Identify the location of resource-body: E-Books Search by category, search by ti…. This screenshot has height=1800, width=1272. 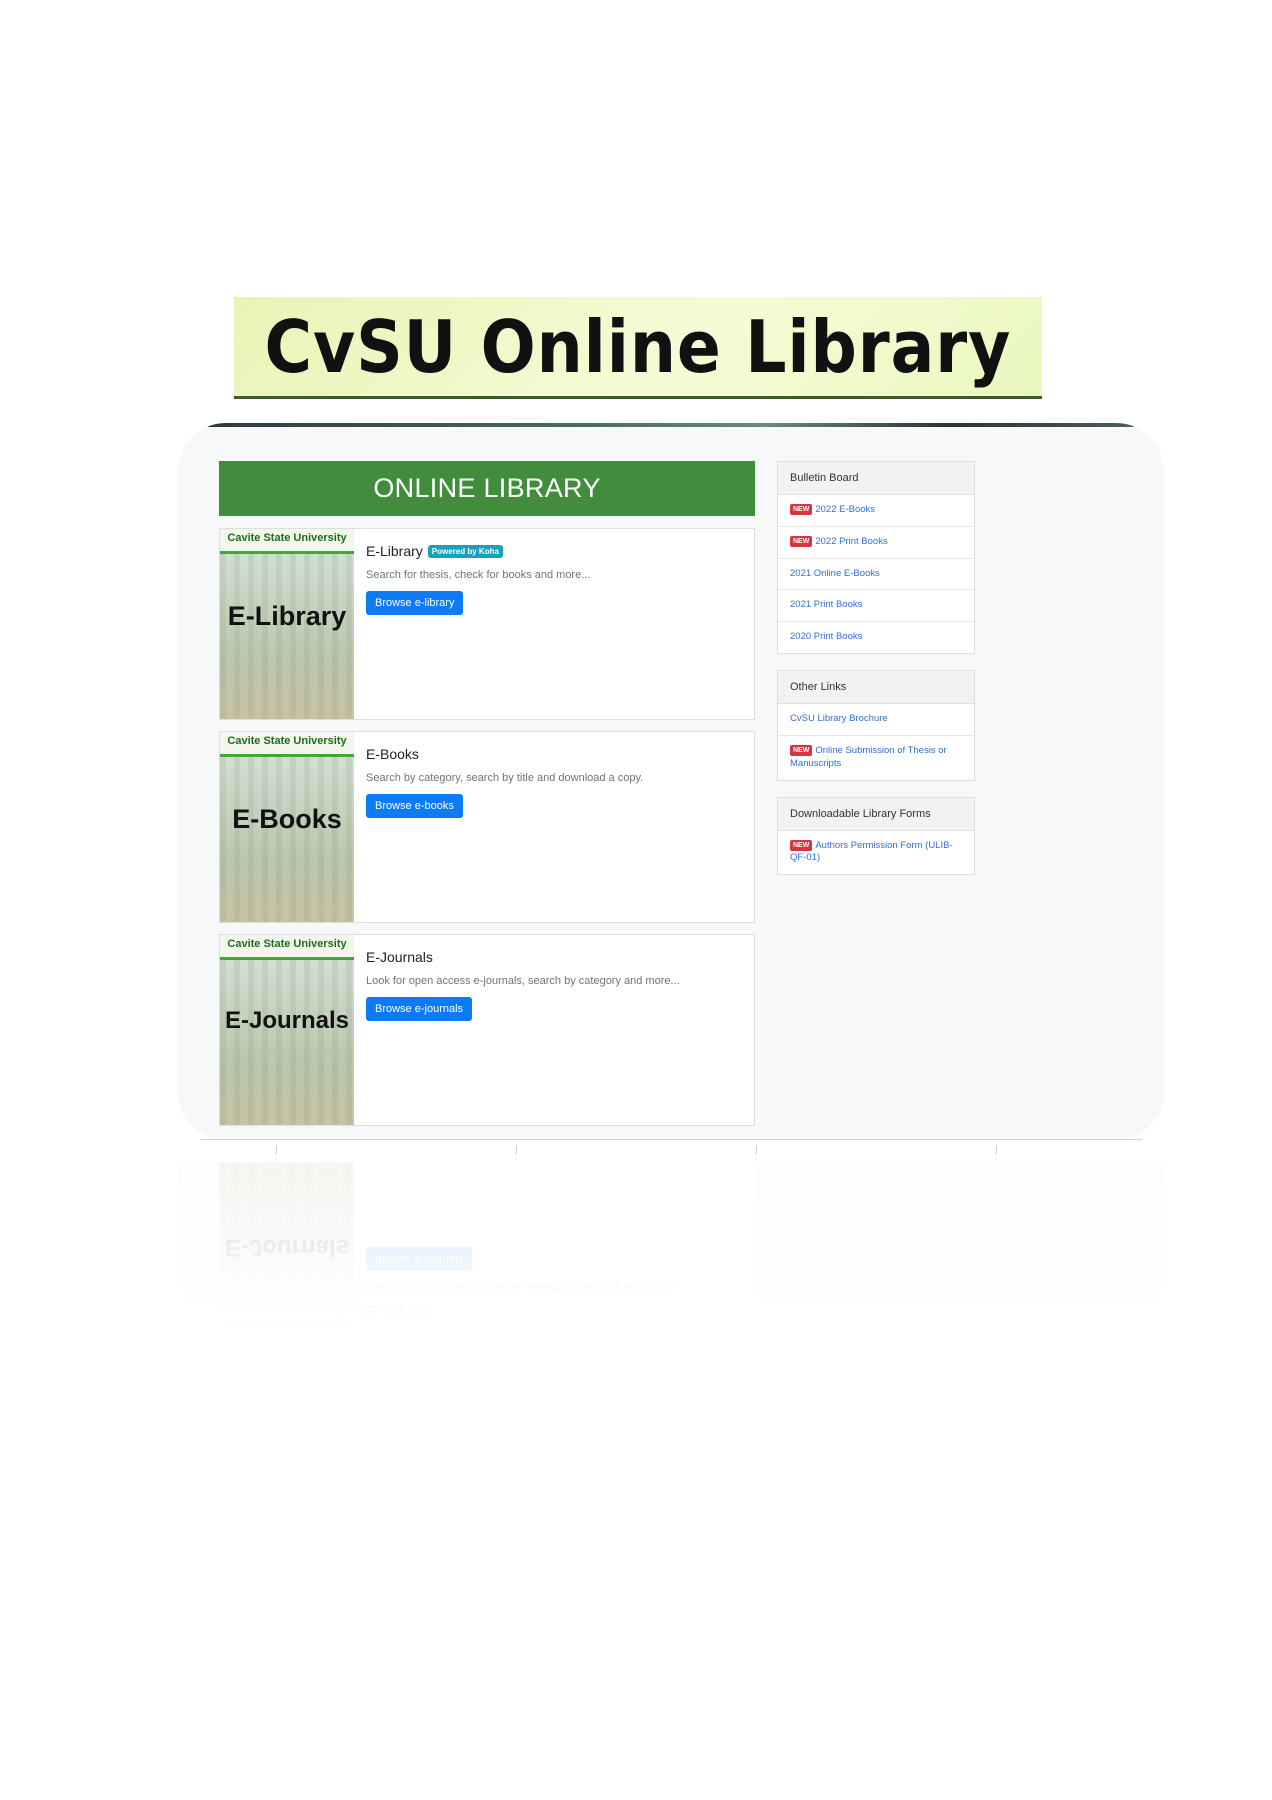
(554, 827).